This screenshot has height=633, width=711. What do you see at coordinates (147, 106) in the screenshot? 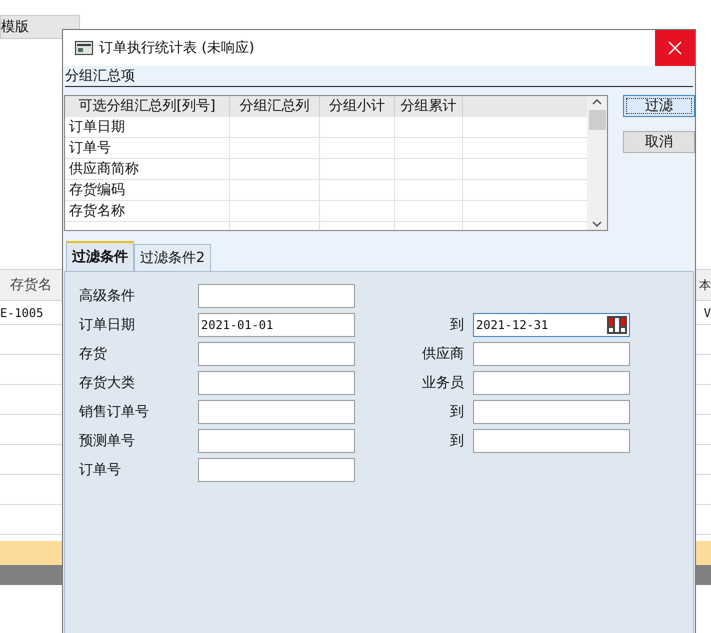
I see `column-header: 可选分组汇总列[列号]` at bounding box center [147, 106].